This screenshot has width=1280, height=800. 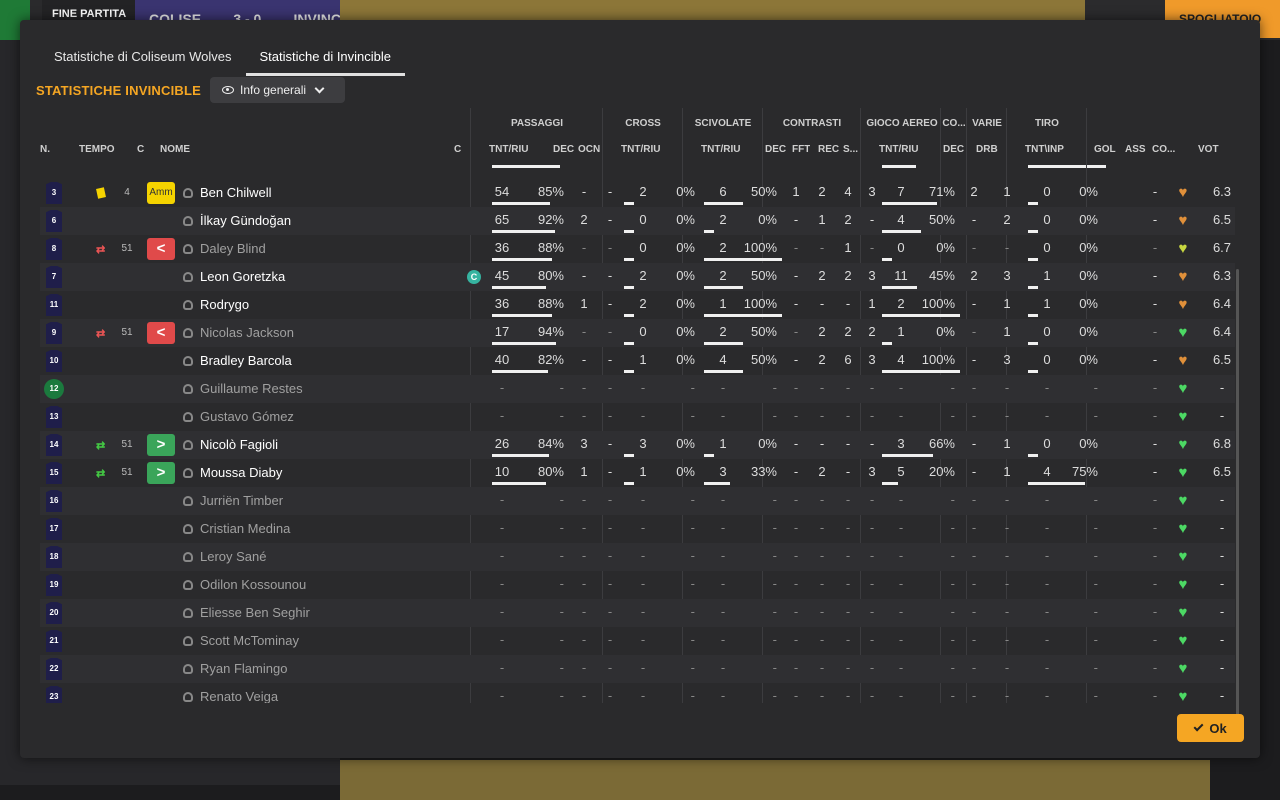 What do you see at coordinates (637, 557) in the screenshot?
I see `table-row: 18 Leroy Sané - - - - - - - - - - - - - - - - - - - ♥ -` at bounding box center [637, 557].